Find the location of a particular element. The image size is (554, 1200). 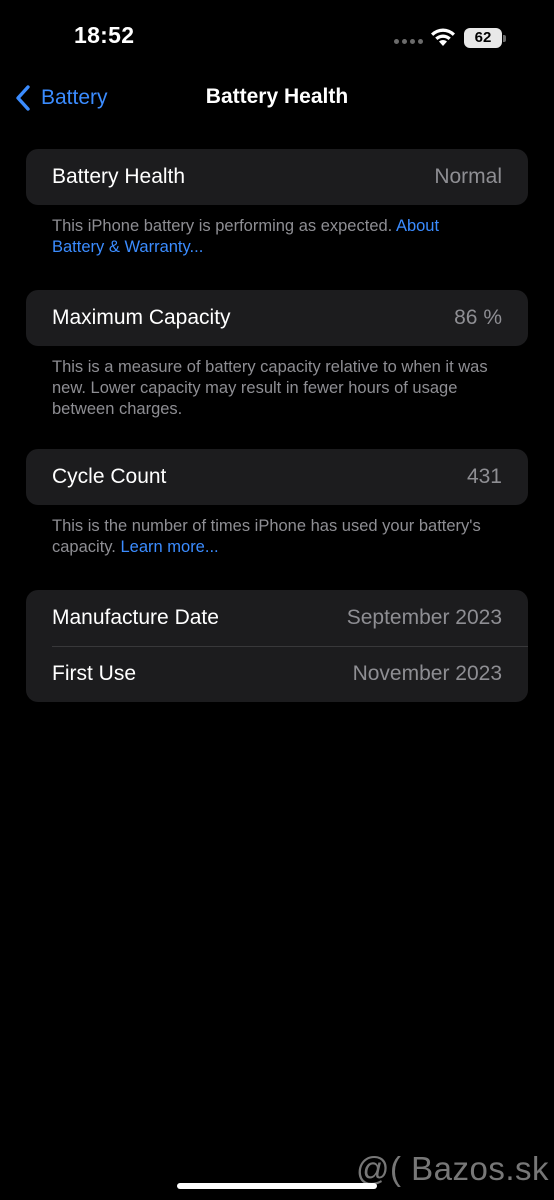

first-use-value: November 2023 is located at coordinates (427, 673).